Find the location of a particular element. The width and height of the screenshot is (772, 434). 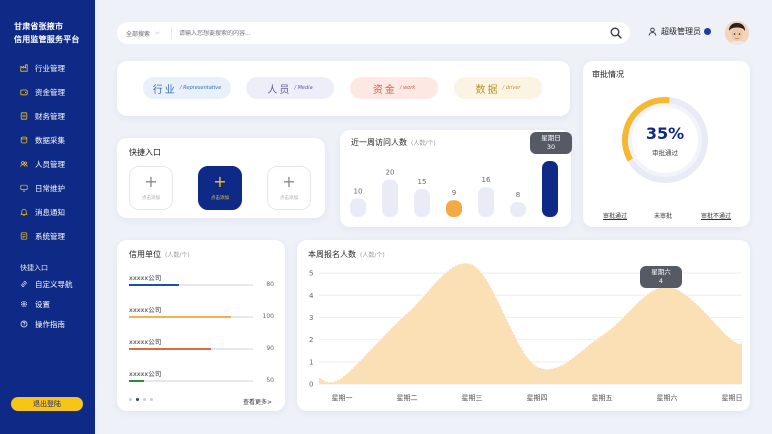

search-bar: 全部搜索 ⌵ is located at coordinates (373, 33).